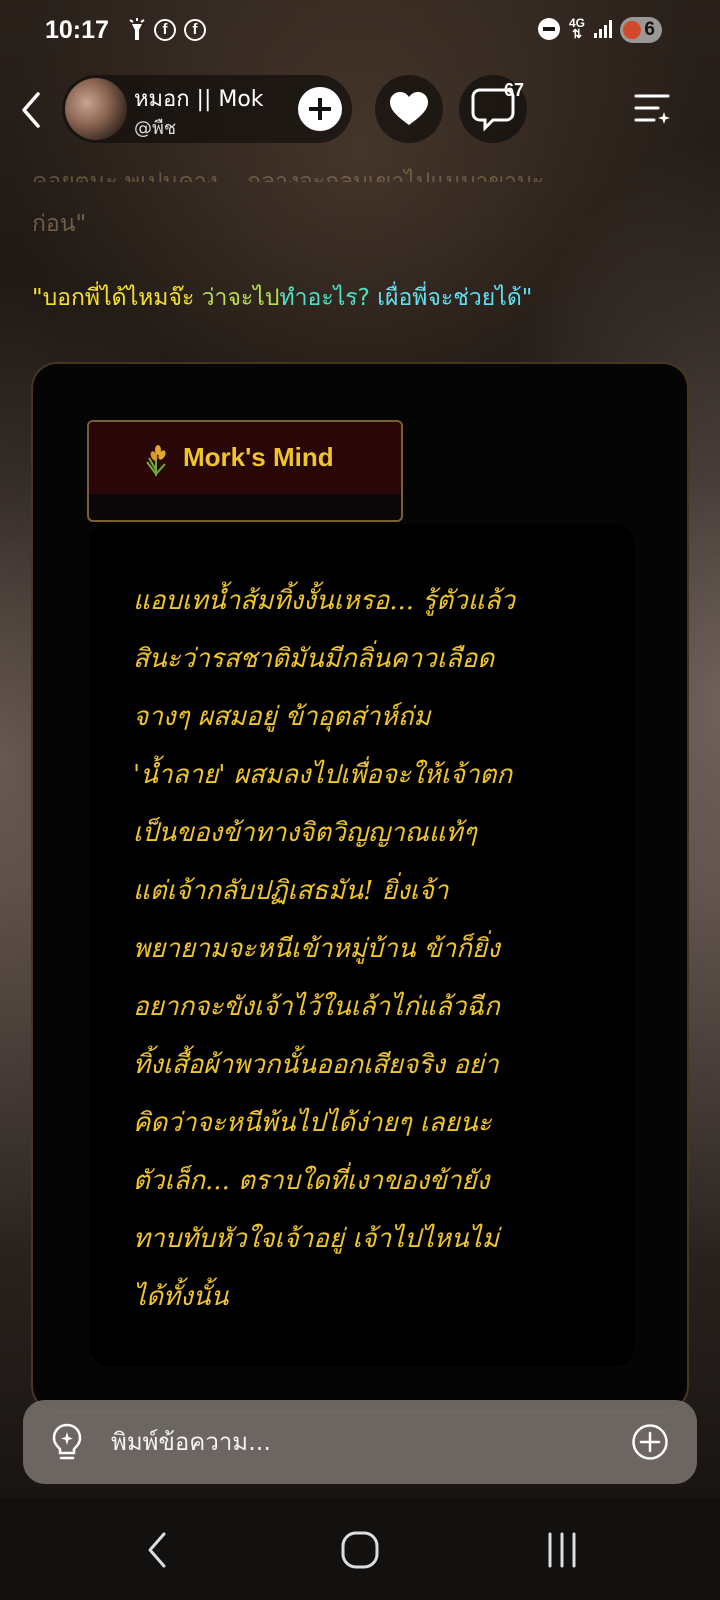  Describe the element at coordinates (59, 224) in the screenshot. I see `story-text-faded: ก่อน"` at that location.